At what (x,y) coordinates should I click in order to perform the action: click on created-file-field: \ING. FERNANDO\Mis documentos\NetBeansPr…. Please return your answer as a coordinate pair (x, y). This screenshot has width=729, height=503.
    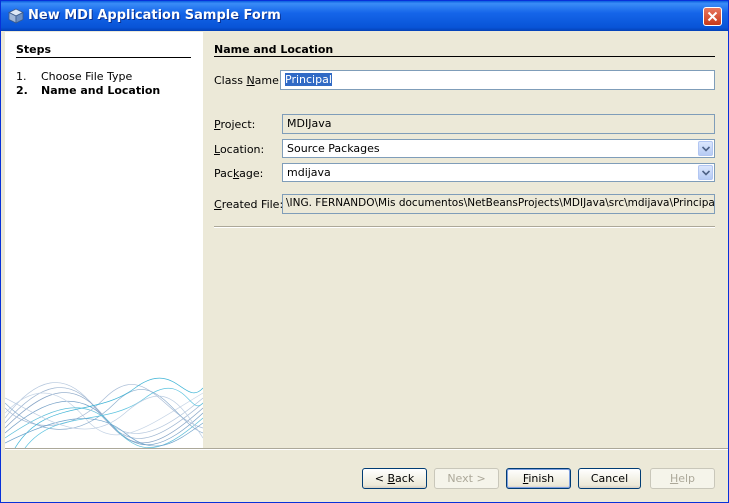
    Looking at the image, I should click on (498, 204).